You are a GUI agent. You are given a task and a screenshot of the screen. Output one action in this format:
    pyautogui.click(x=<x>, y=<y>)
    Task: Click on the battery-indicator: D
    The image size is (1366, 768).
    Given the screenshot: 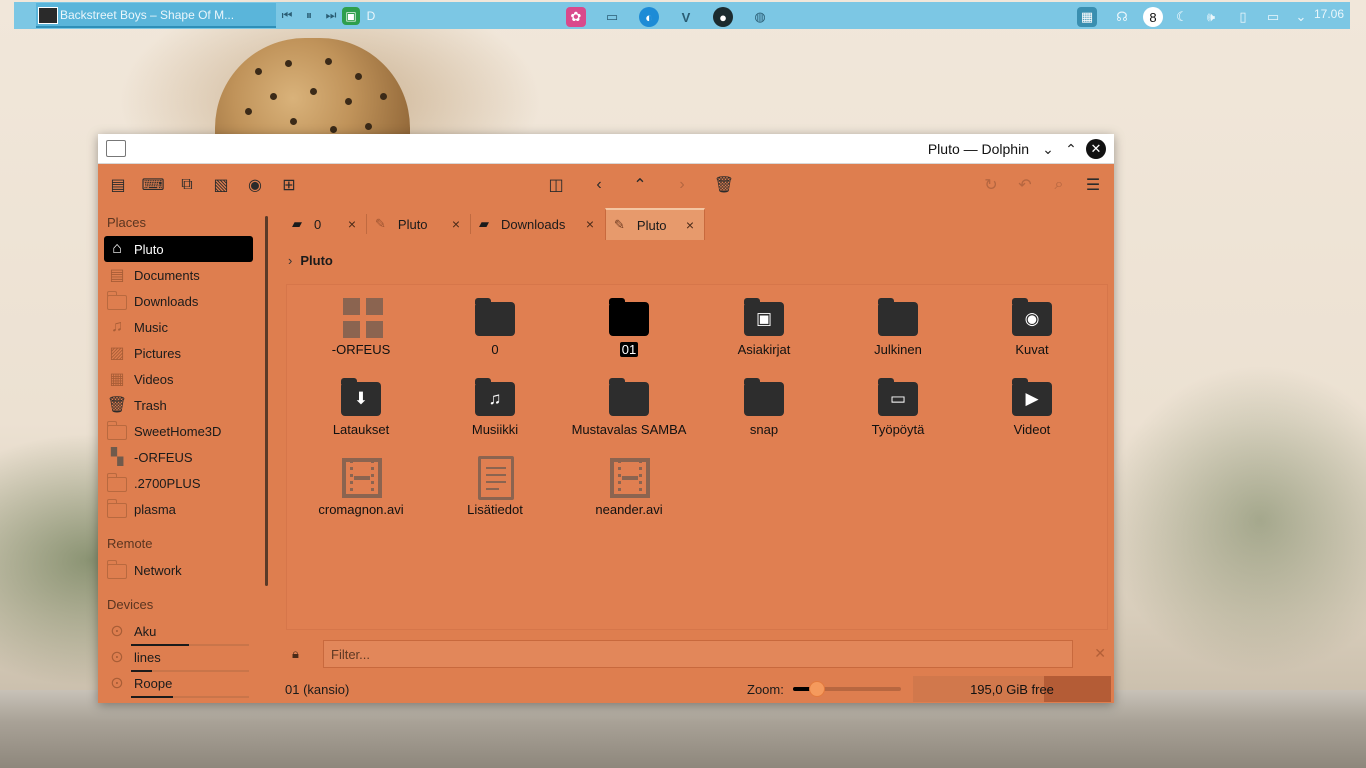 What is the action you would take?
    pyautogui.click(x=371, y=16)
    